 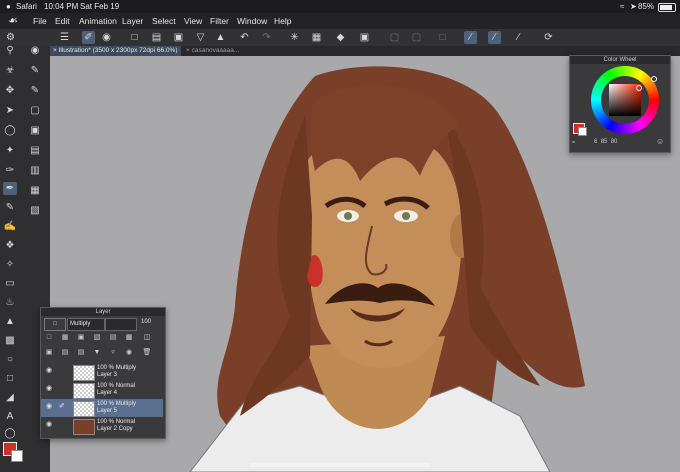 I want to click on subtool-4-icon: ▢, so click(x=35, y=110).